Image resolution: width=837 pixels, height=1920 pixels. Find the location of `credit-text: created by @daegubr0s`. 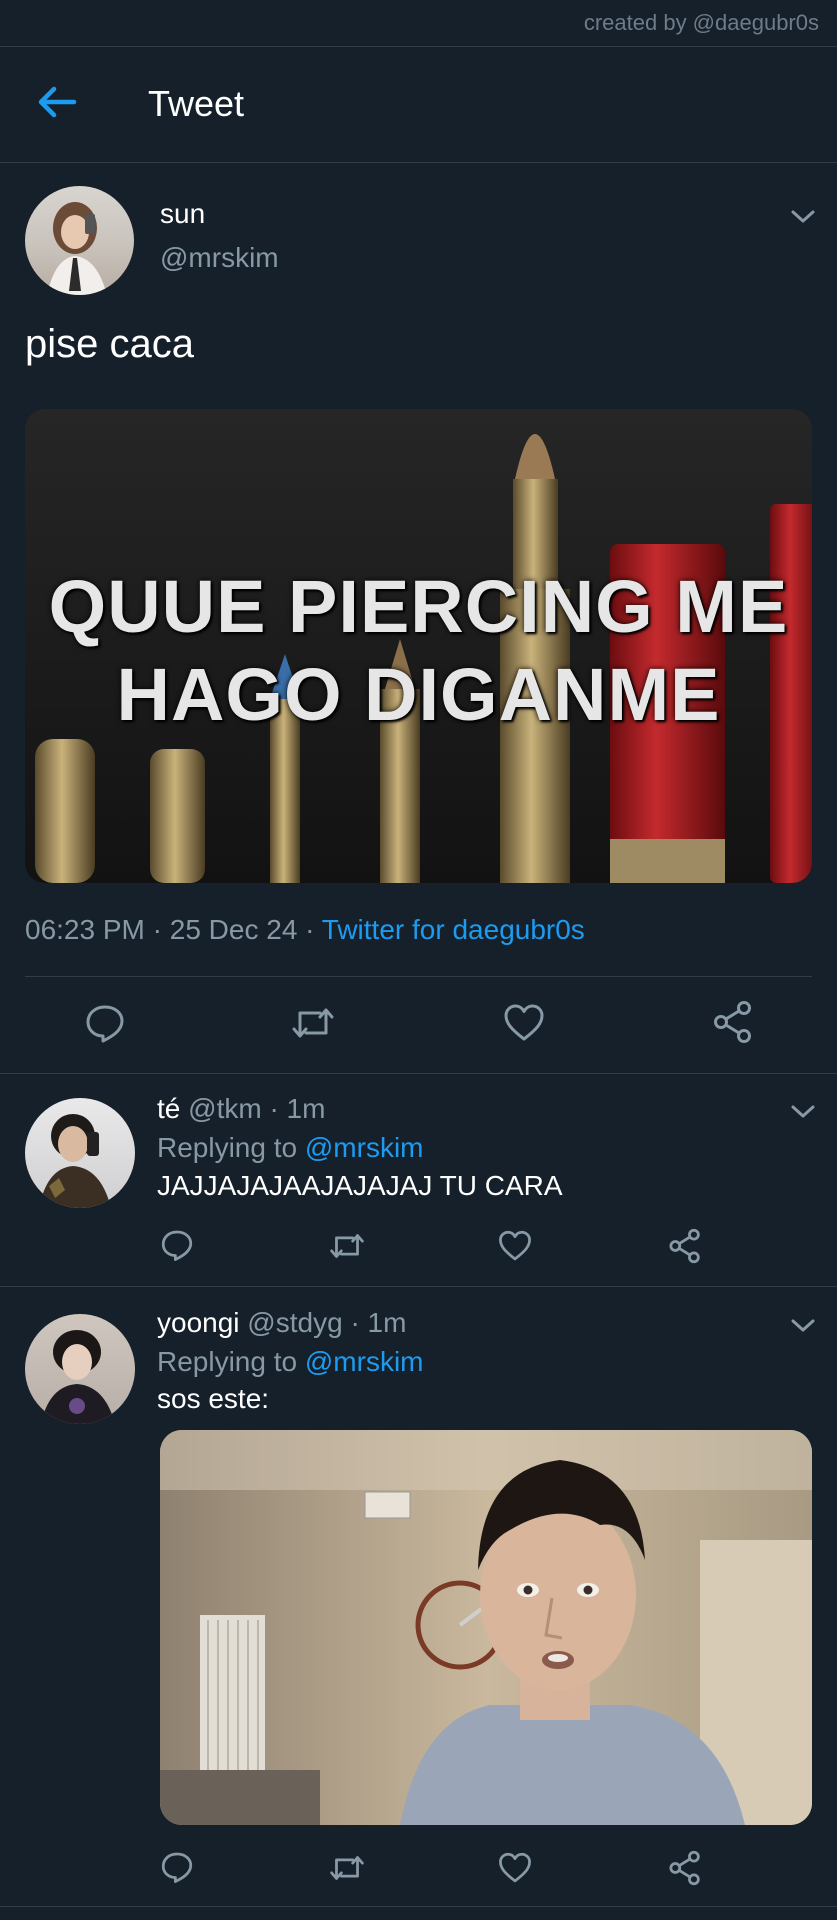

credit-text: created by @daegubr0s is located at coordinates (701, 22).